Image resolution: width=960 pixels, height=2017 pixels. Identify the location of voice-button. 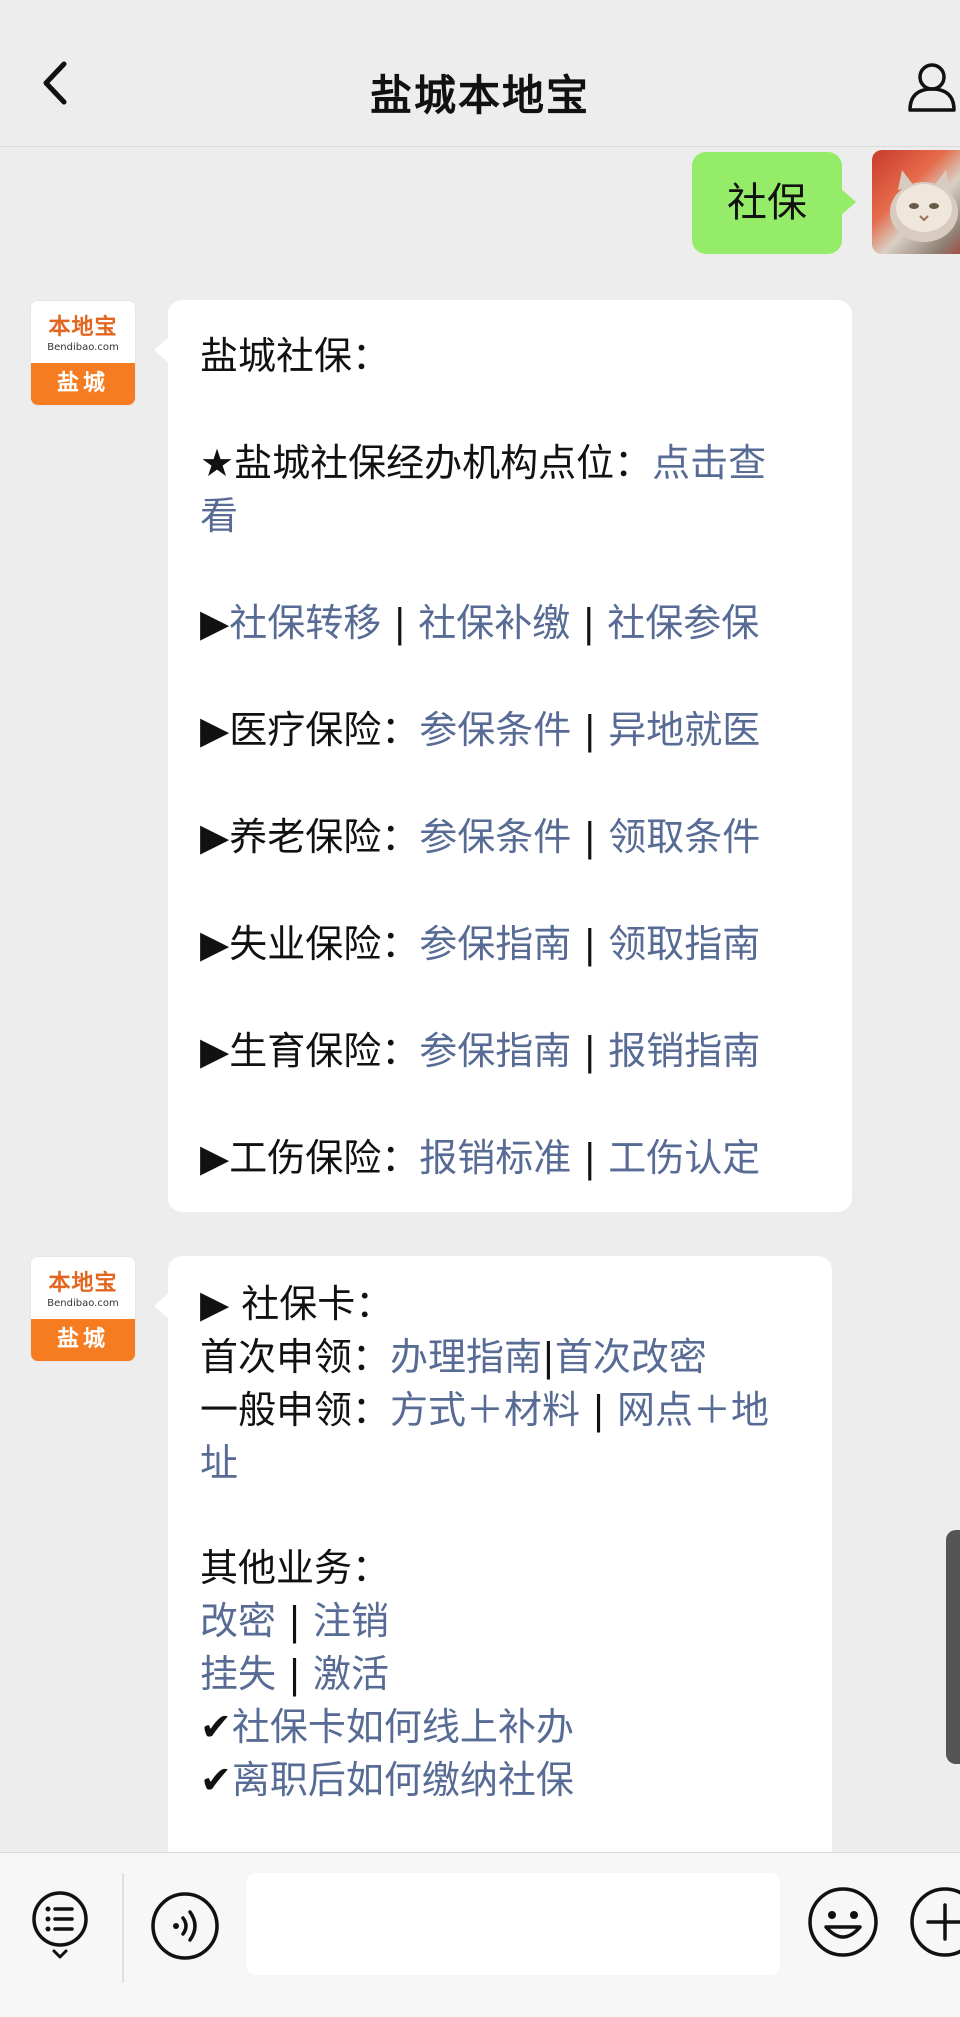
(185, 1926).